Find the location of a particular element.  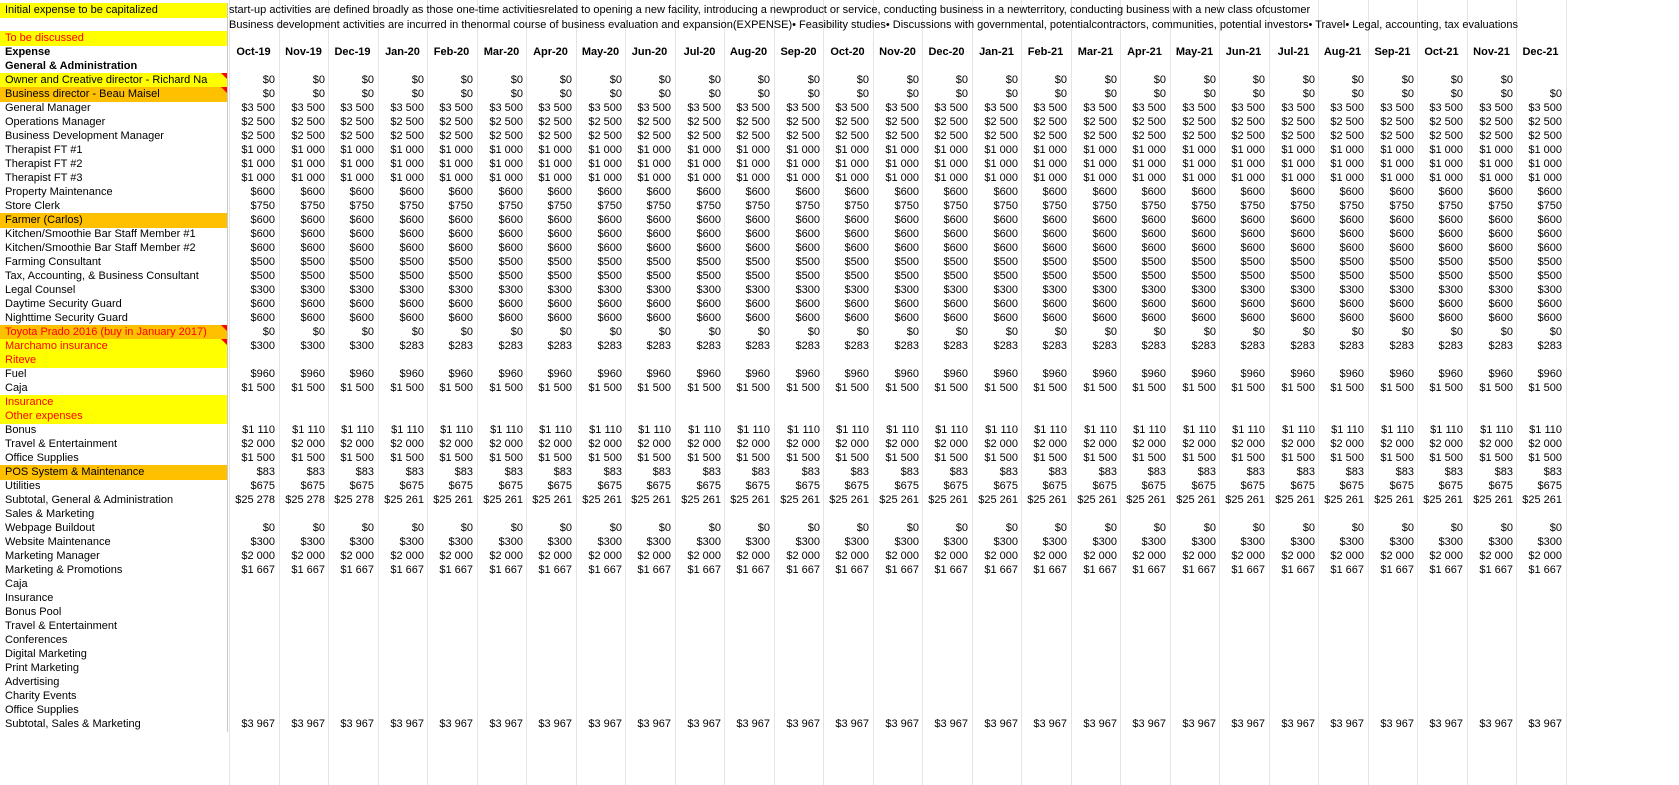

month-header: Jun-21 is located at coordinates (1243, 52).